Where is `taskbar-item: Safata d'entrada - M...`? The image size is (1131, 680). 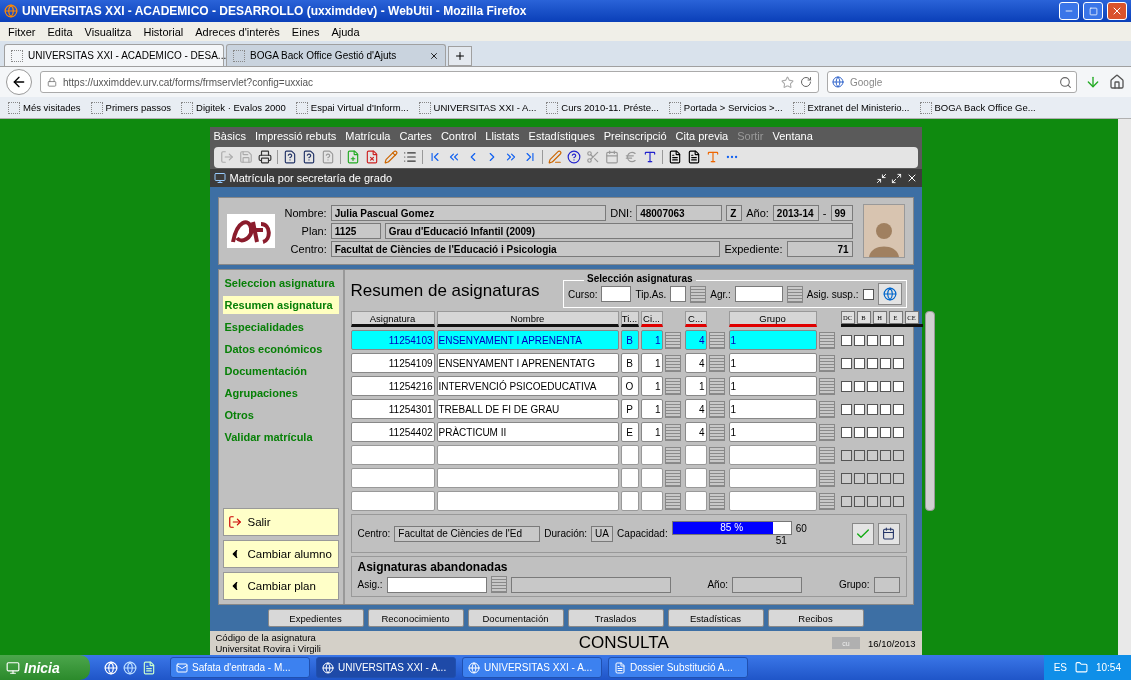 taskbar-item: Safata d'entrada - M... is located at coordinates (240, 667).